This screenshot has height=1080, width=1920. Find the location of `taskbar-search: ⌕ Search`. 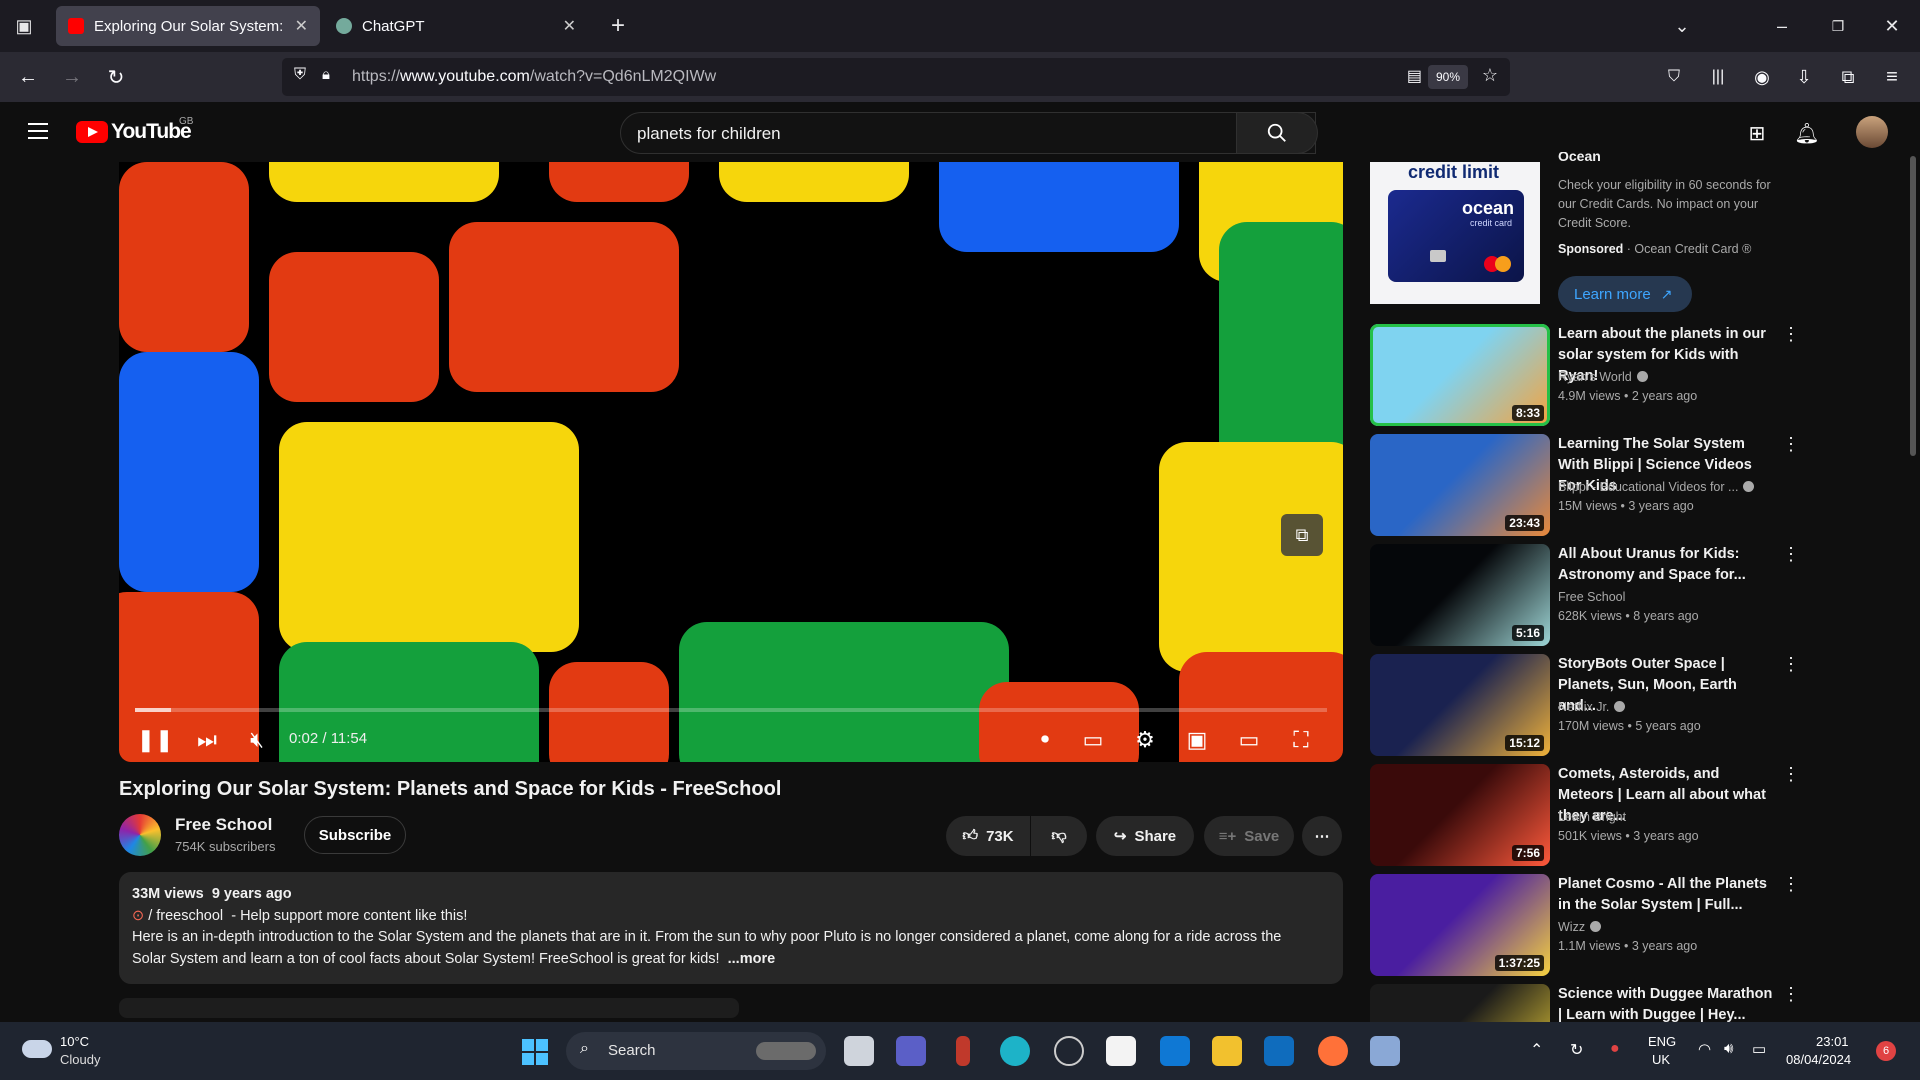

taskbar-search: ⌕ Search is located at coordinates (696, 1051).